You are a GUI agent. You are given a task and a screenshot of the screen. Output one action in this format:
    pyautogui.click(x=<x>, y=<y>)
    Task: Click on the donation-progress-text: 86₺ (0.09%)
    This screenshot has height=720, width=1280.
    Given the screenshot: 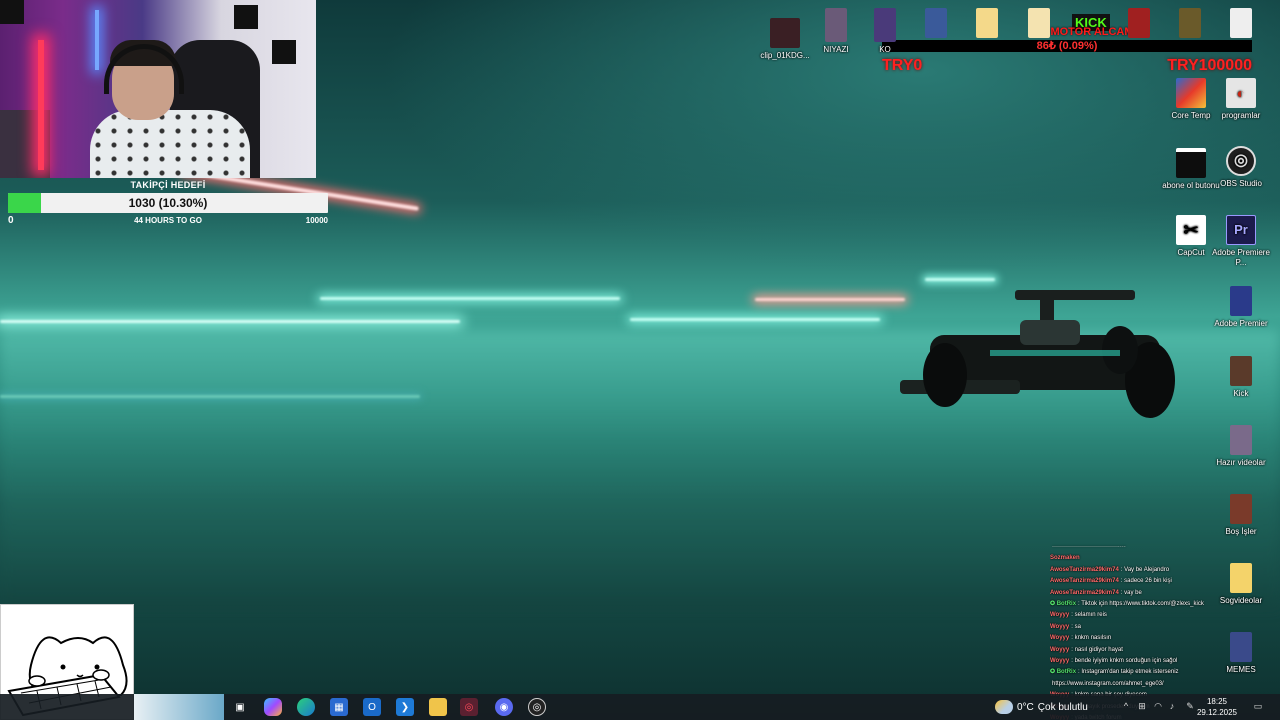 What is the action you would take?
    pyautogui.click(x=1067, y=46)
    